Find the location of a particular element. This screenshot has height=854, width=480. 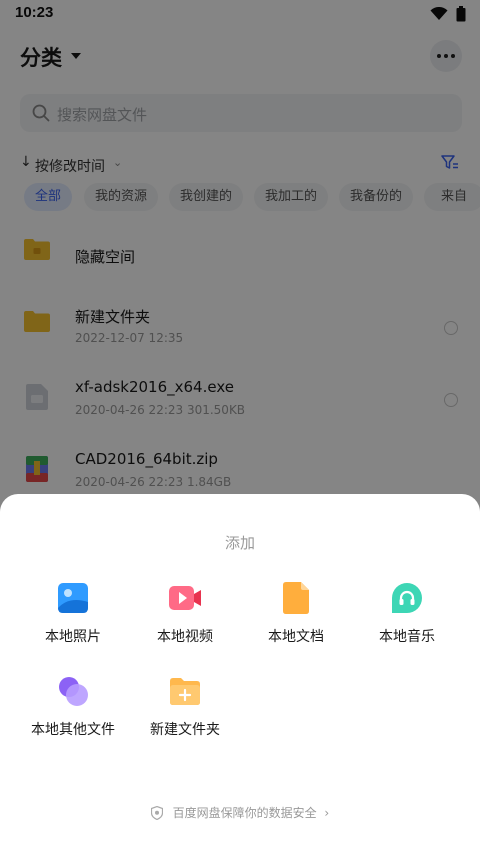

grid-label: 新建文件夹 is located at coordinates (185, 730).